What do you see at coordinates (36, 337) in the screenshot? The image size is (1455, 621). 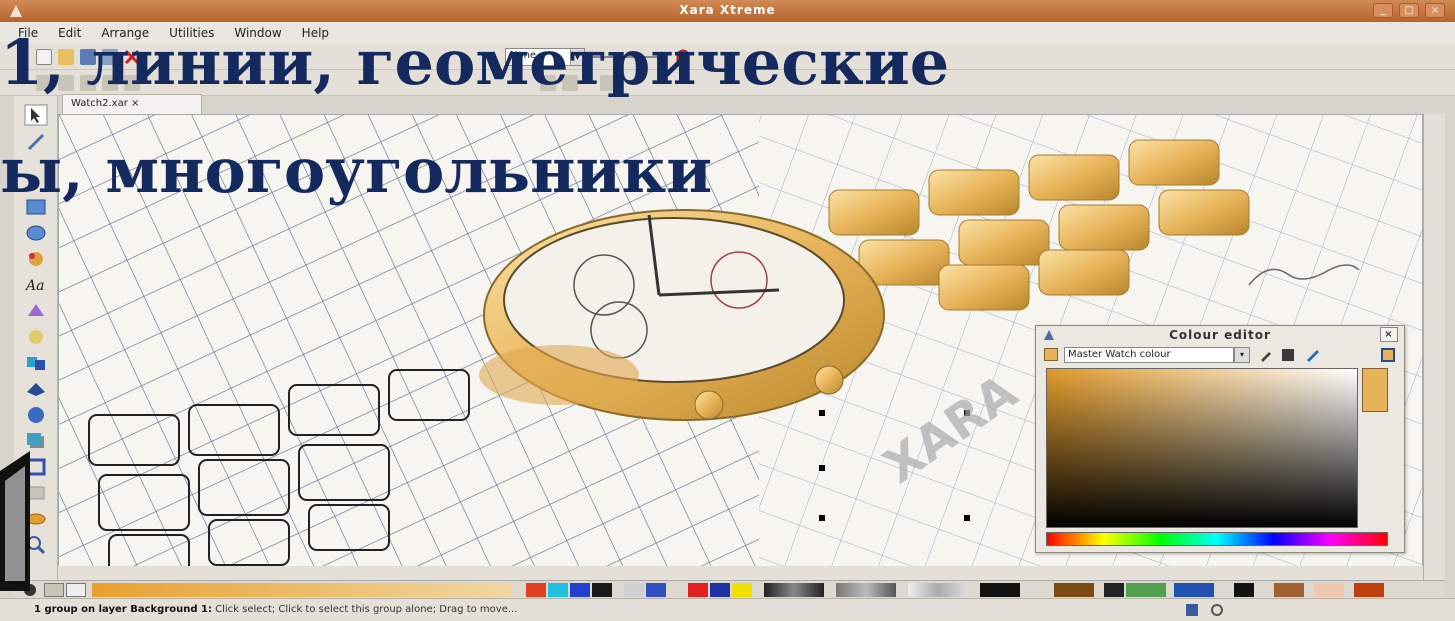 I see `transparency-tool-icon` at bounding box center [36, 337].